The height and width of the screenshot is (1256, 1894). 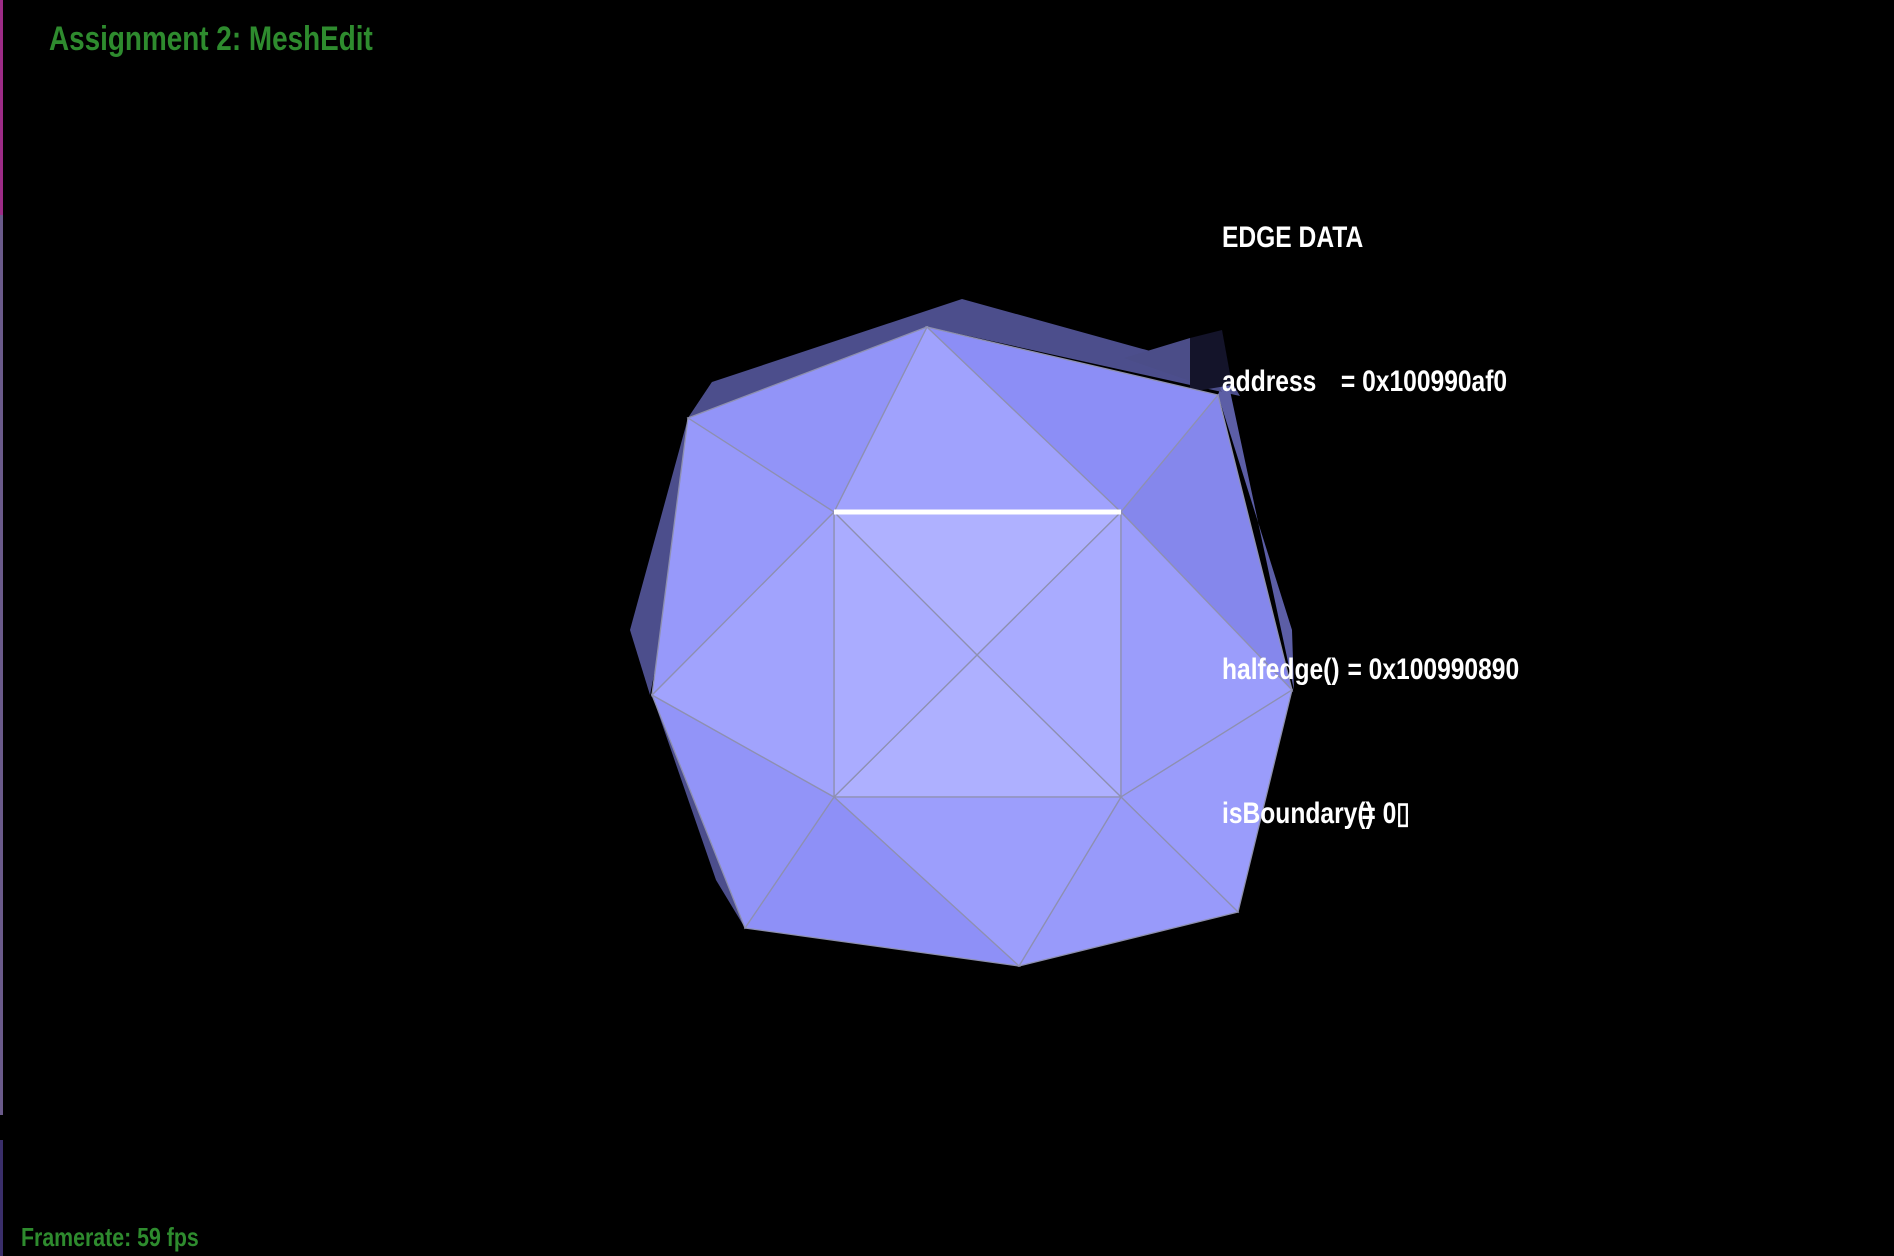 What do you see at coordinates (1281, 669) in the screenshot?
I see `edge-data-key: halfedge()` at bounding box center [1281, 669].